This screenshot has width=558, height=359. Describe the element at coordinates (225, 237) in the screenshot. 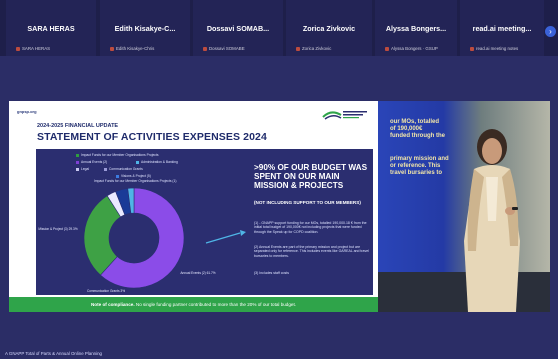

I see `arrow-right-icon` at that location.